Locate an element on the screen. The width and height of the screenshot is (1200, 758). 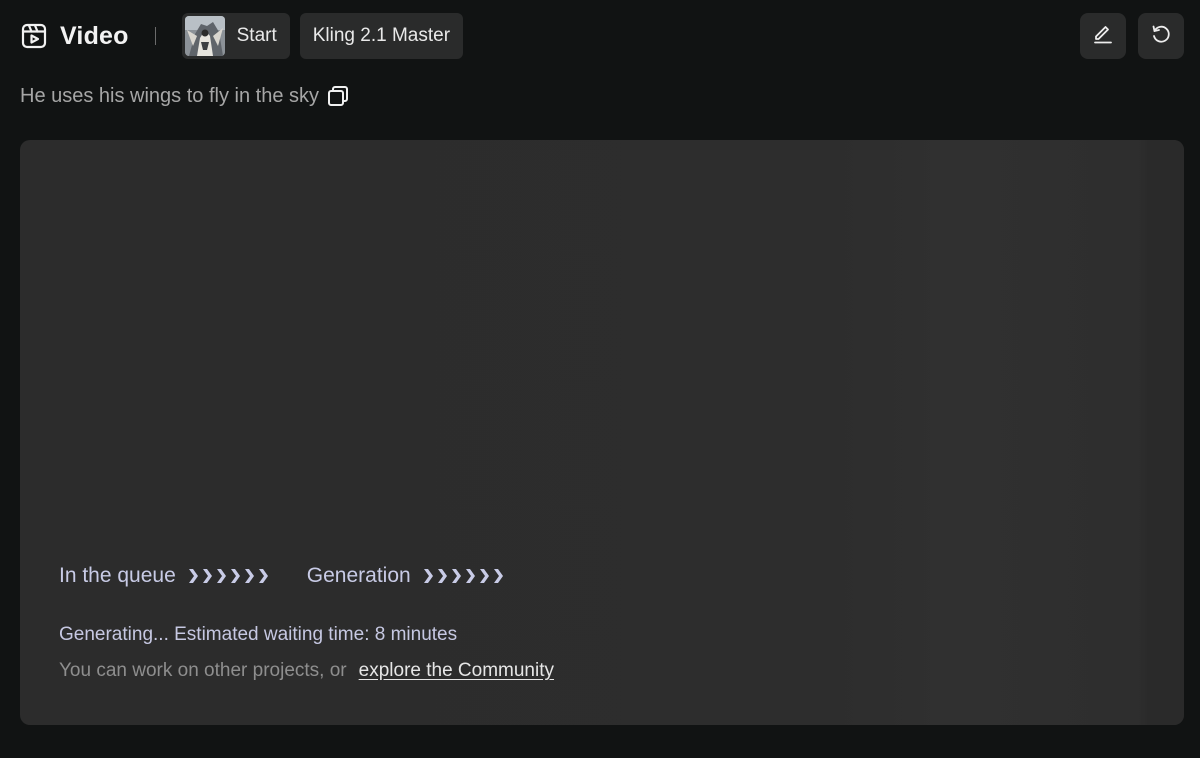
progress-stages: In the queue Generation is located at coordinates (282, 576).